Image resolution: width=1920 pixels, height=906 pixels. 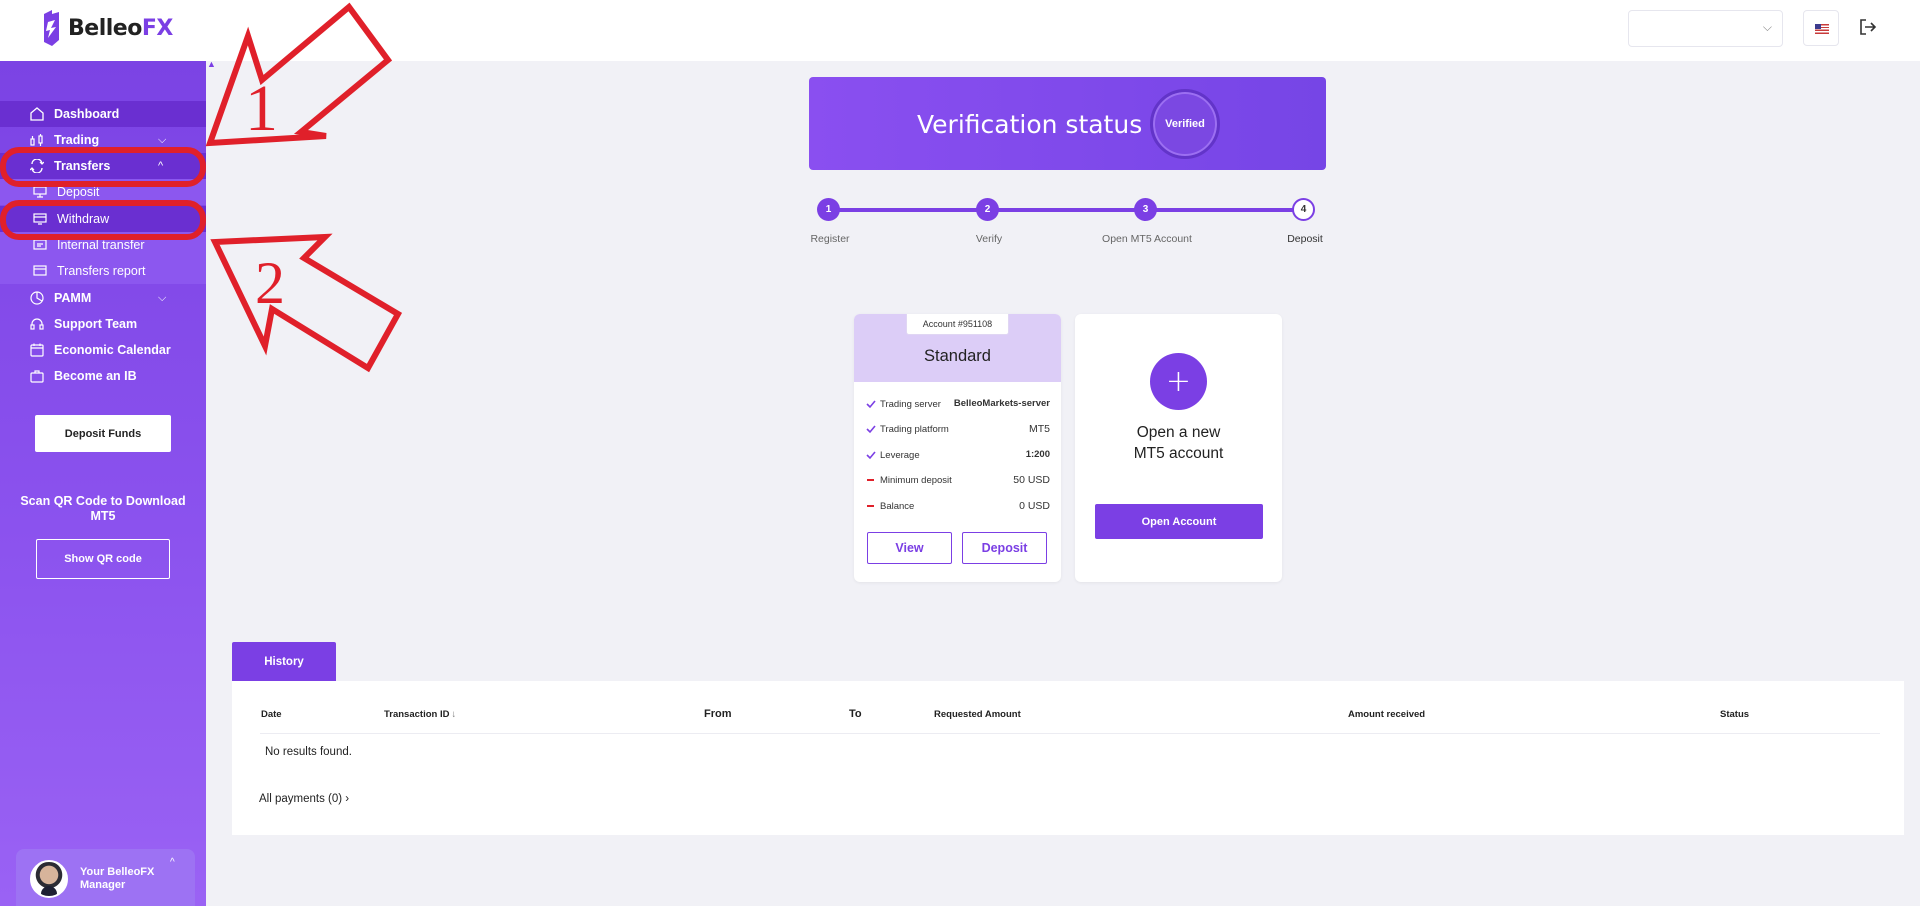 I want to click on account-row: Minimum deposit 50 USD, so click(x=958, y=481).